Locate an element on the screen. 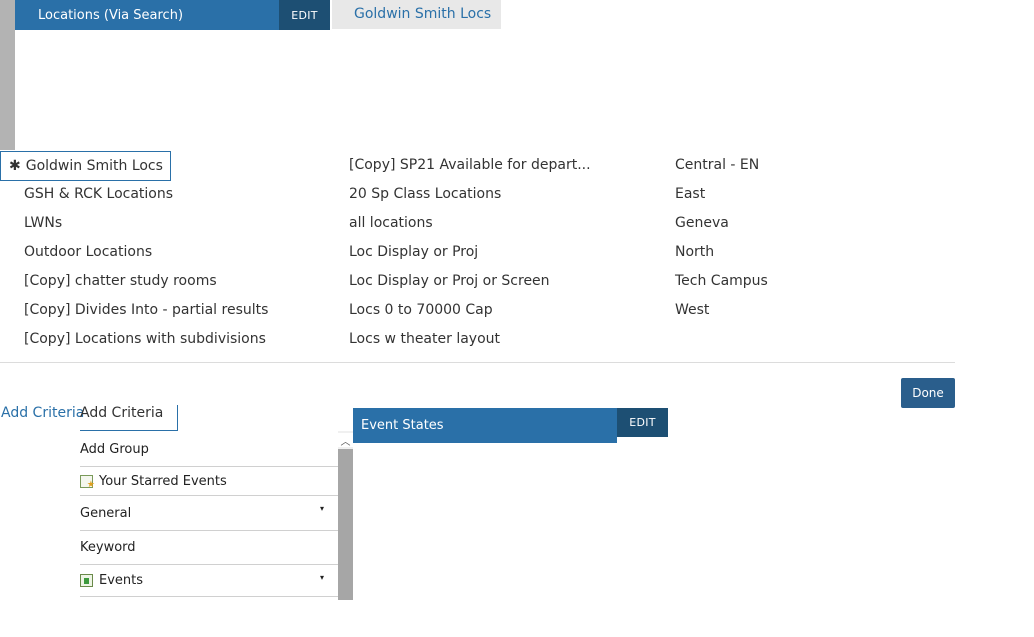 This screenshot has width=1034, height=637. left-scrollbar is located at coordinates (7, 75).